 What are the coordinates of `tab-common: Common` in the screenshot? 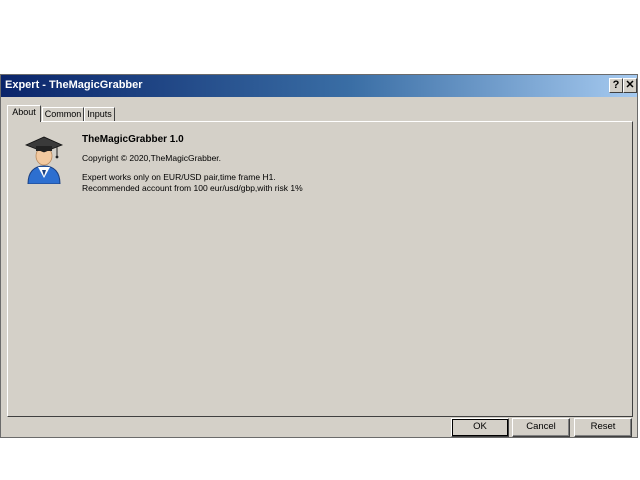 It's located at (63, 114).